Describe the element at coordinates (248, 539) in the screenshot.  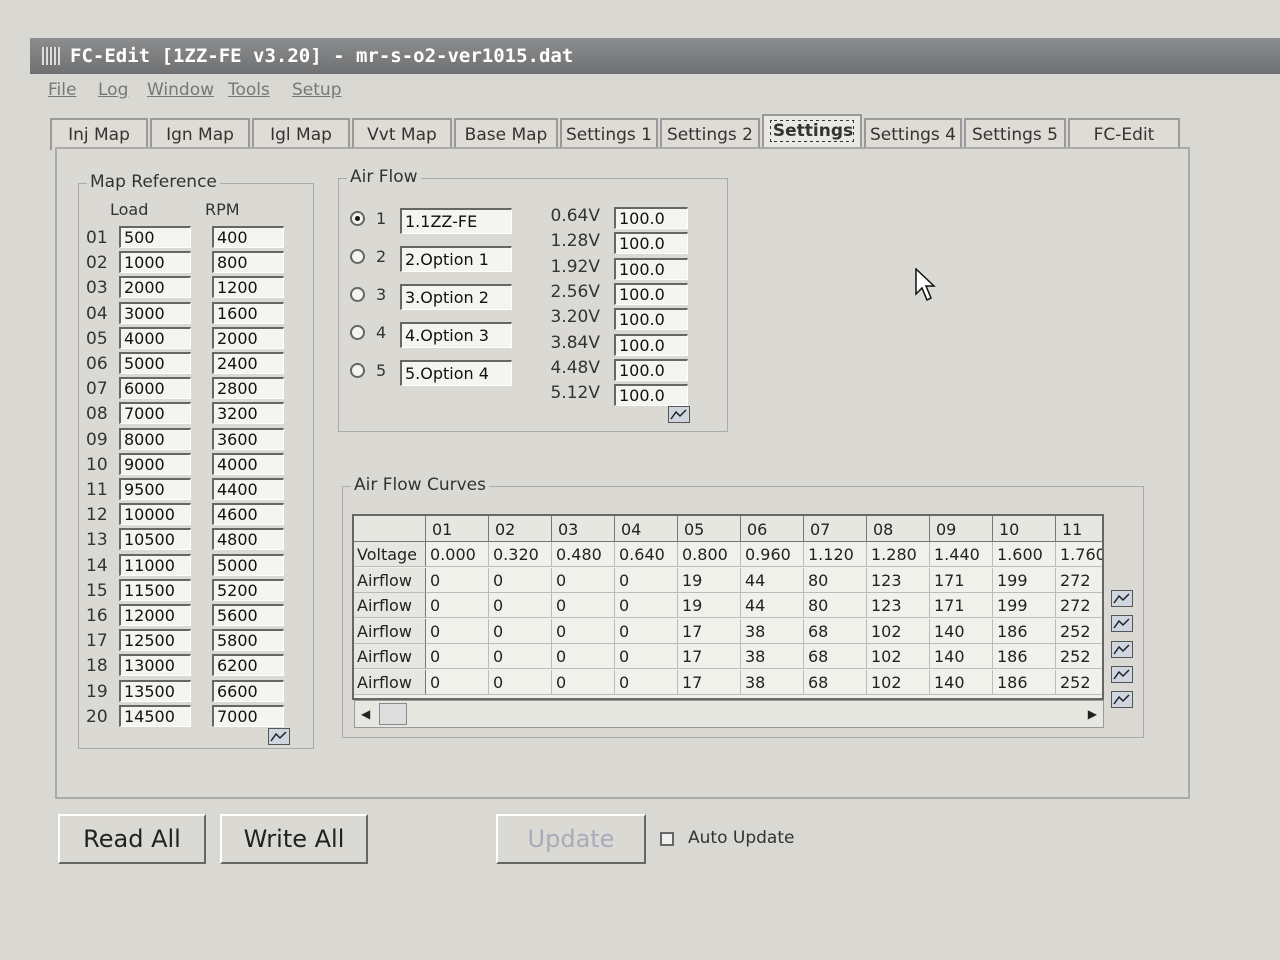
I see `rpm-cell: 4800` at that location.